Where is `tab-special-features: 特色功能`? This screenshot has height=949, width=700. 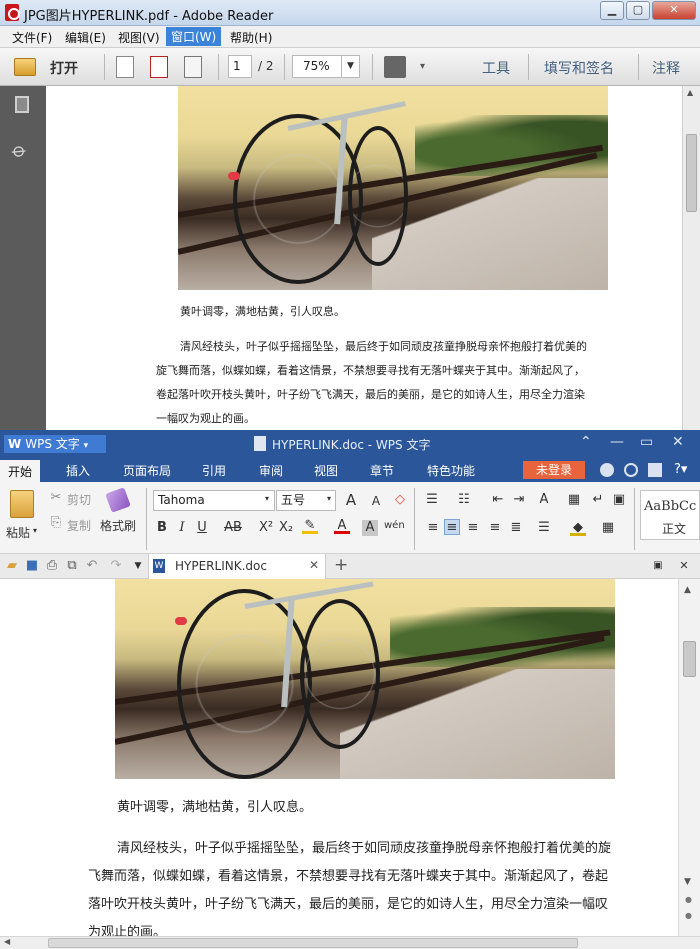
tab-special-features: 特色功能 is located at coordinates (451, 470).